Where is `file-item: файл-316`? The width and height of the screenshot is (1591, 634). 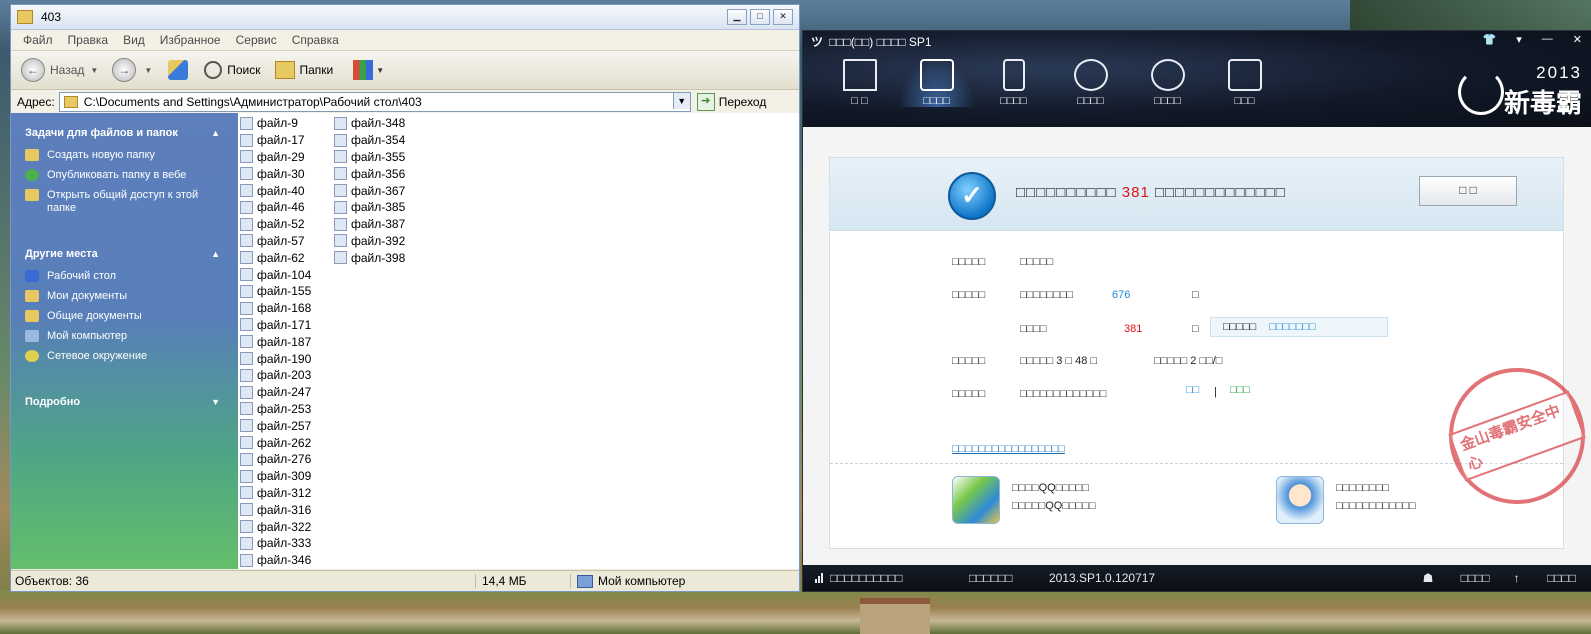
file-item: файл-316 is located at coordinates (275, 509).